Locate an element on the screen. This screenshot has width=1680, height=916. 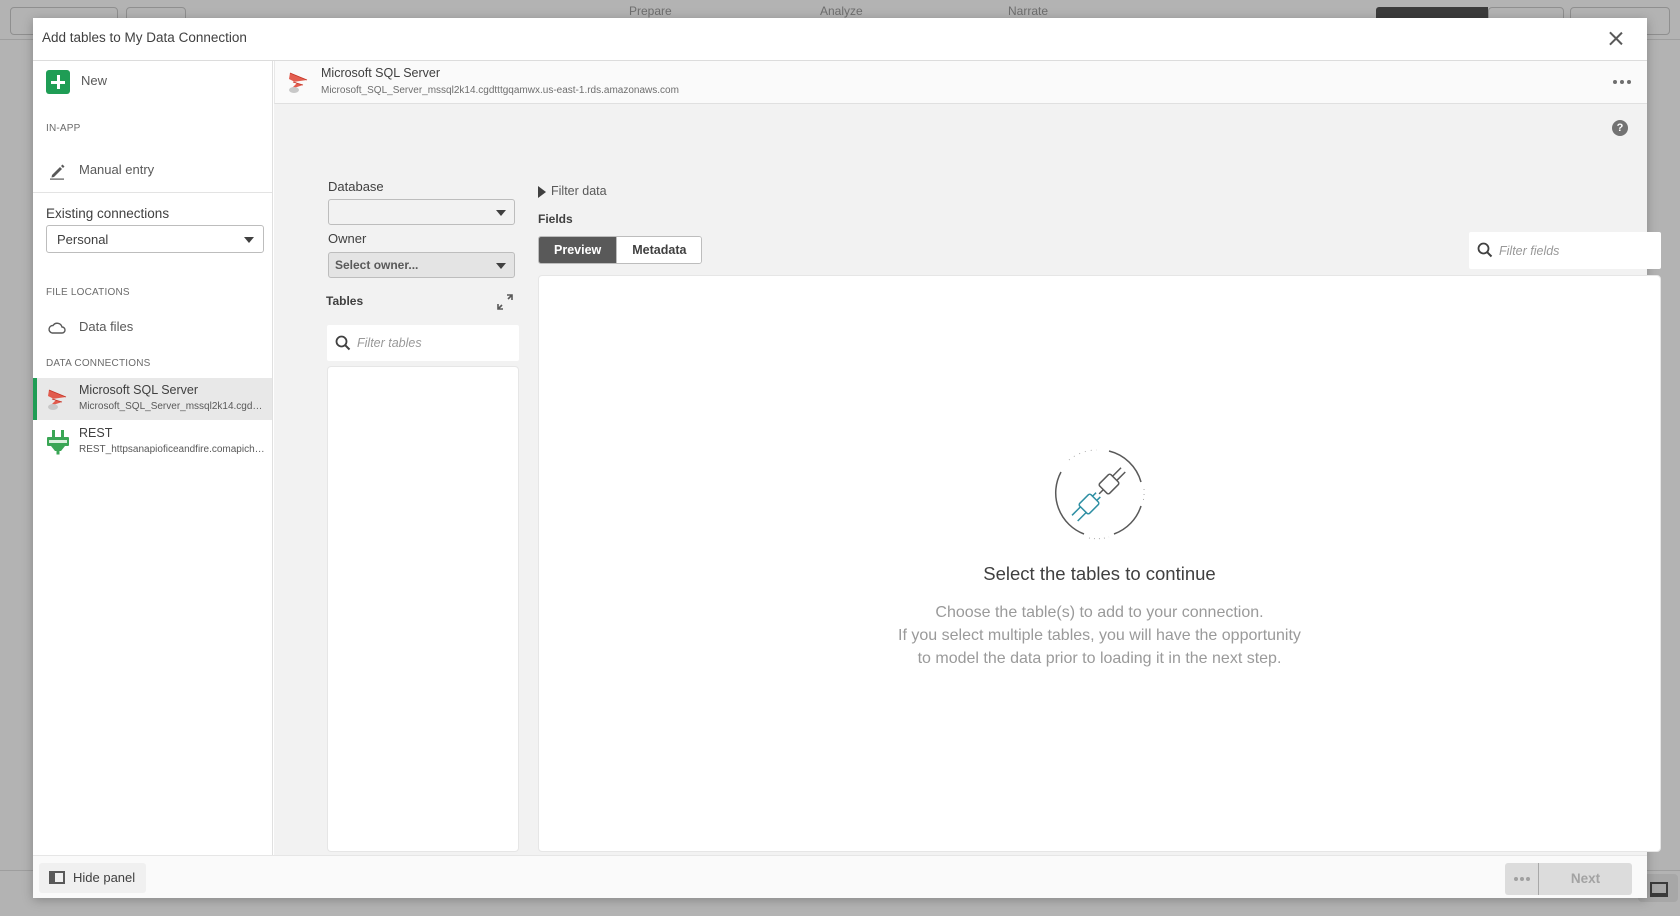
expand-icon is located at coordinates (505, 302).